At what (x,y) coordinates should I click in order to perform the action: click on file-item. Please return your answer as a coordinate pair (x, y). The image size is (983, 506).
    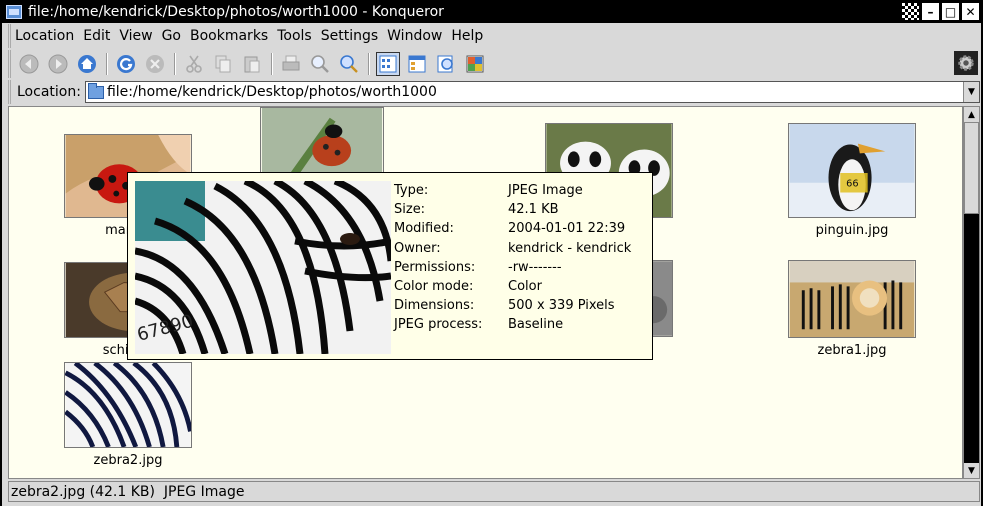
    Looking at the image, I should click on (322, 140).